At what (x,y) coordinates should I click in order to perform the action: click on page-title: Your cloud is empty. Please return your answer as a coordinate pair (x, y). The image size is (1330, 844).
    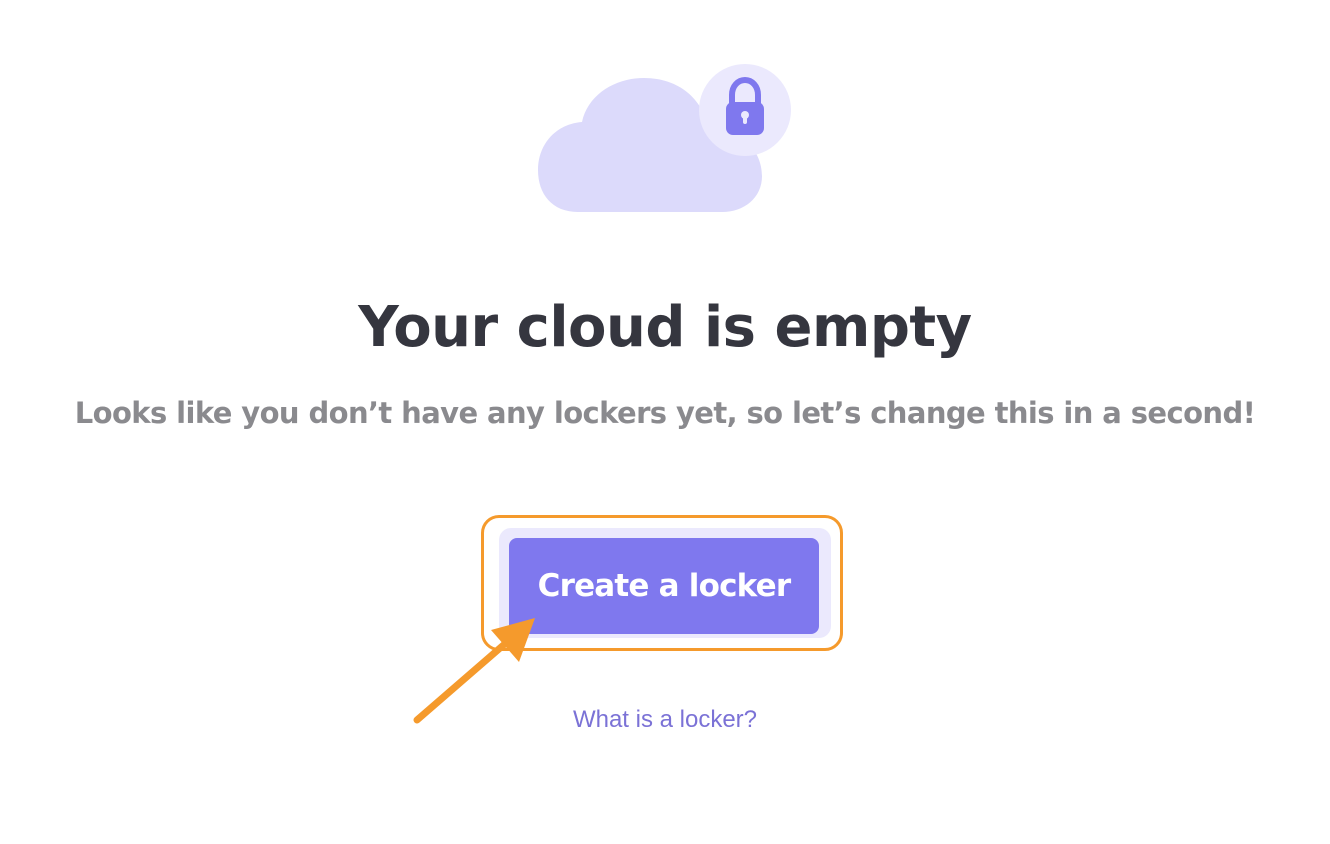
    Looking at the image, I should click on (665, 327).